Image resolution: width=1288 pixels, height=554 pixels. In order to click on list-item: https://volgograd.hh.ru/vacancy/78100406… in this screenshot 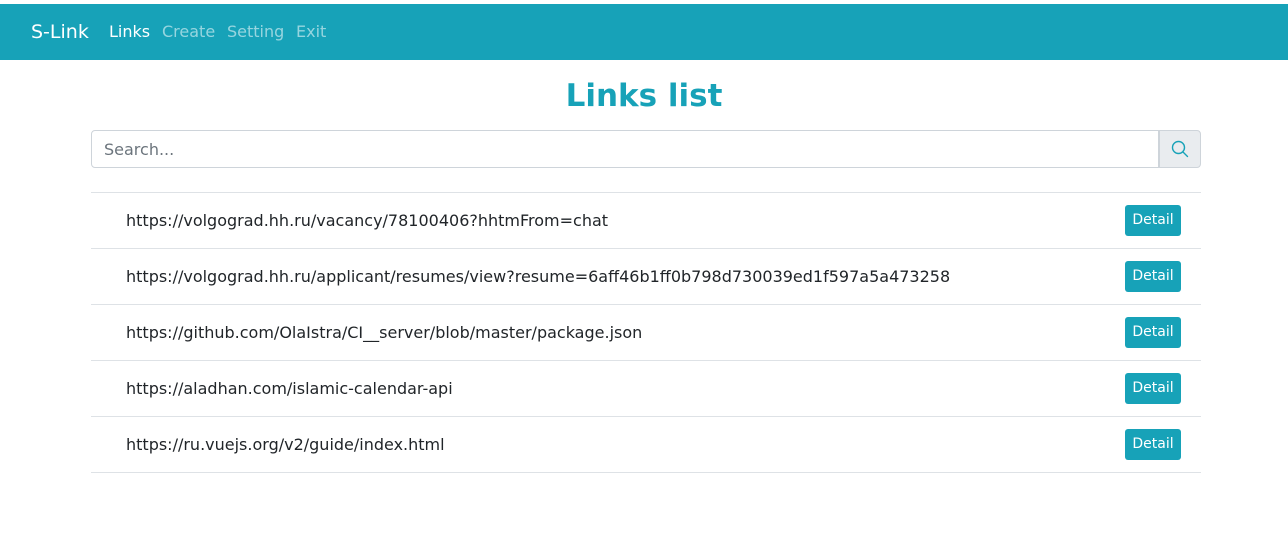, I will do `click(646, 221)`.